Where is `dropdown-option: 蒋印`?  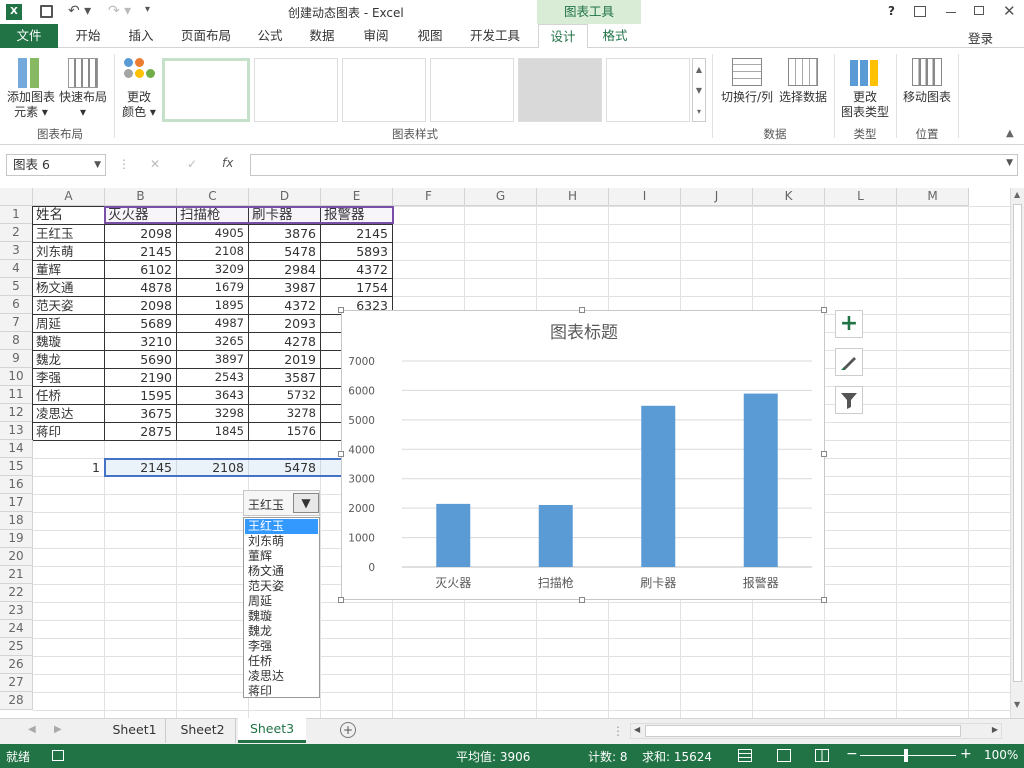
dropdown-option: 蒋印 is located at coordinates (281, 691).